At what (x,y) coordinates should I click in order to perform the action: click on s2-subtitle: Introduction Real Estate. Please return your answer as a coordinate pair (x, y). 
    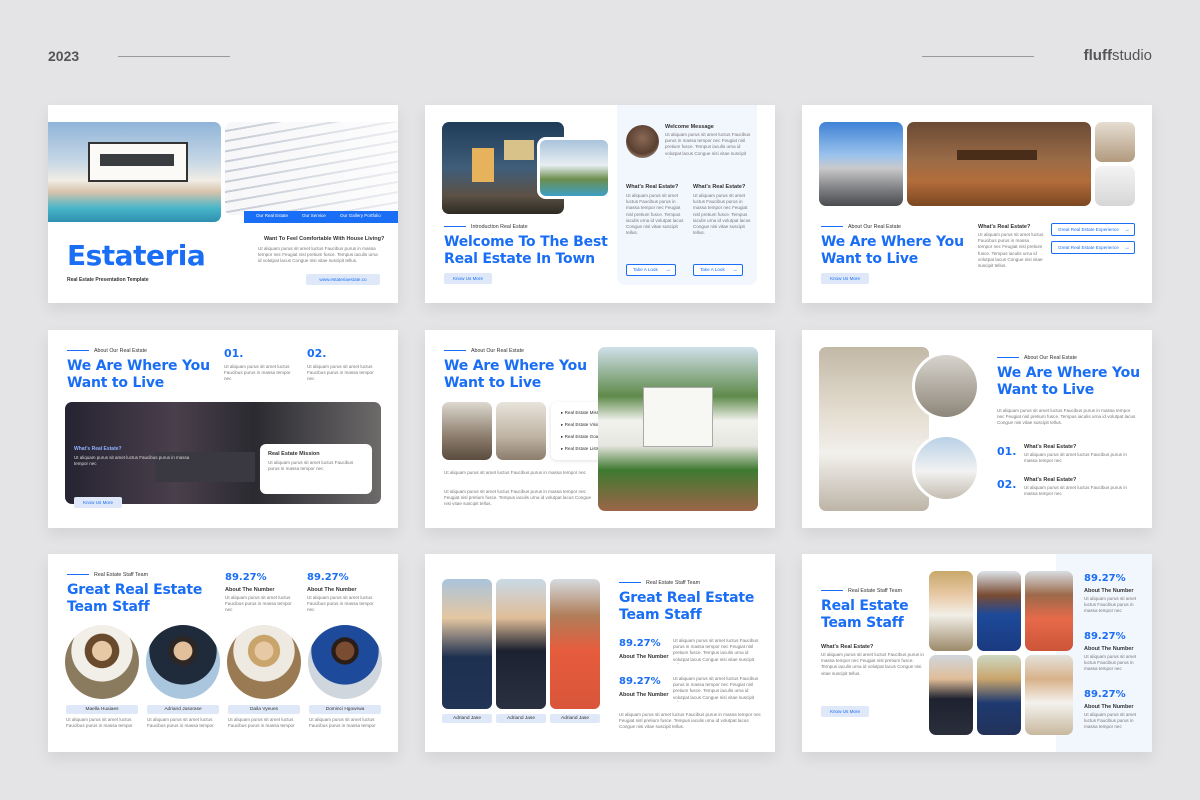
    Looking at the image, I should click on (486, 227).